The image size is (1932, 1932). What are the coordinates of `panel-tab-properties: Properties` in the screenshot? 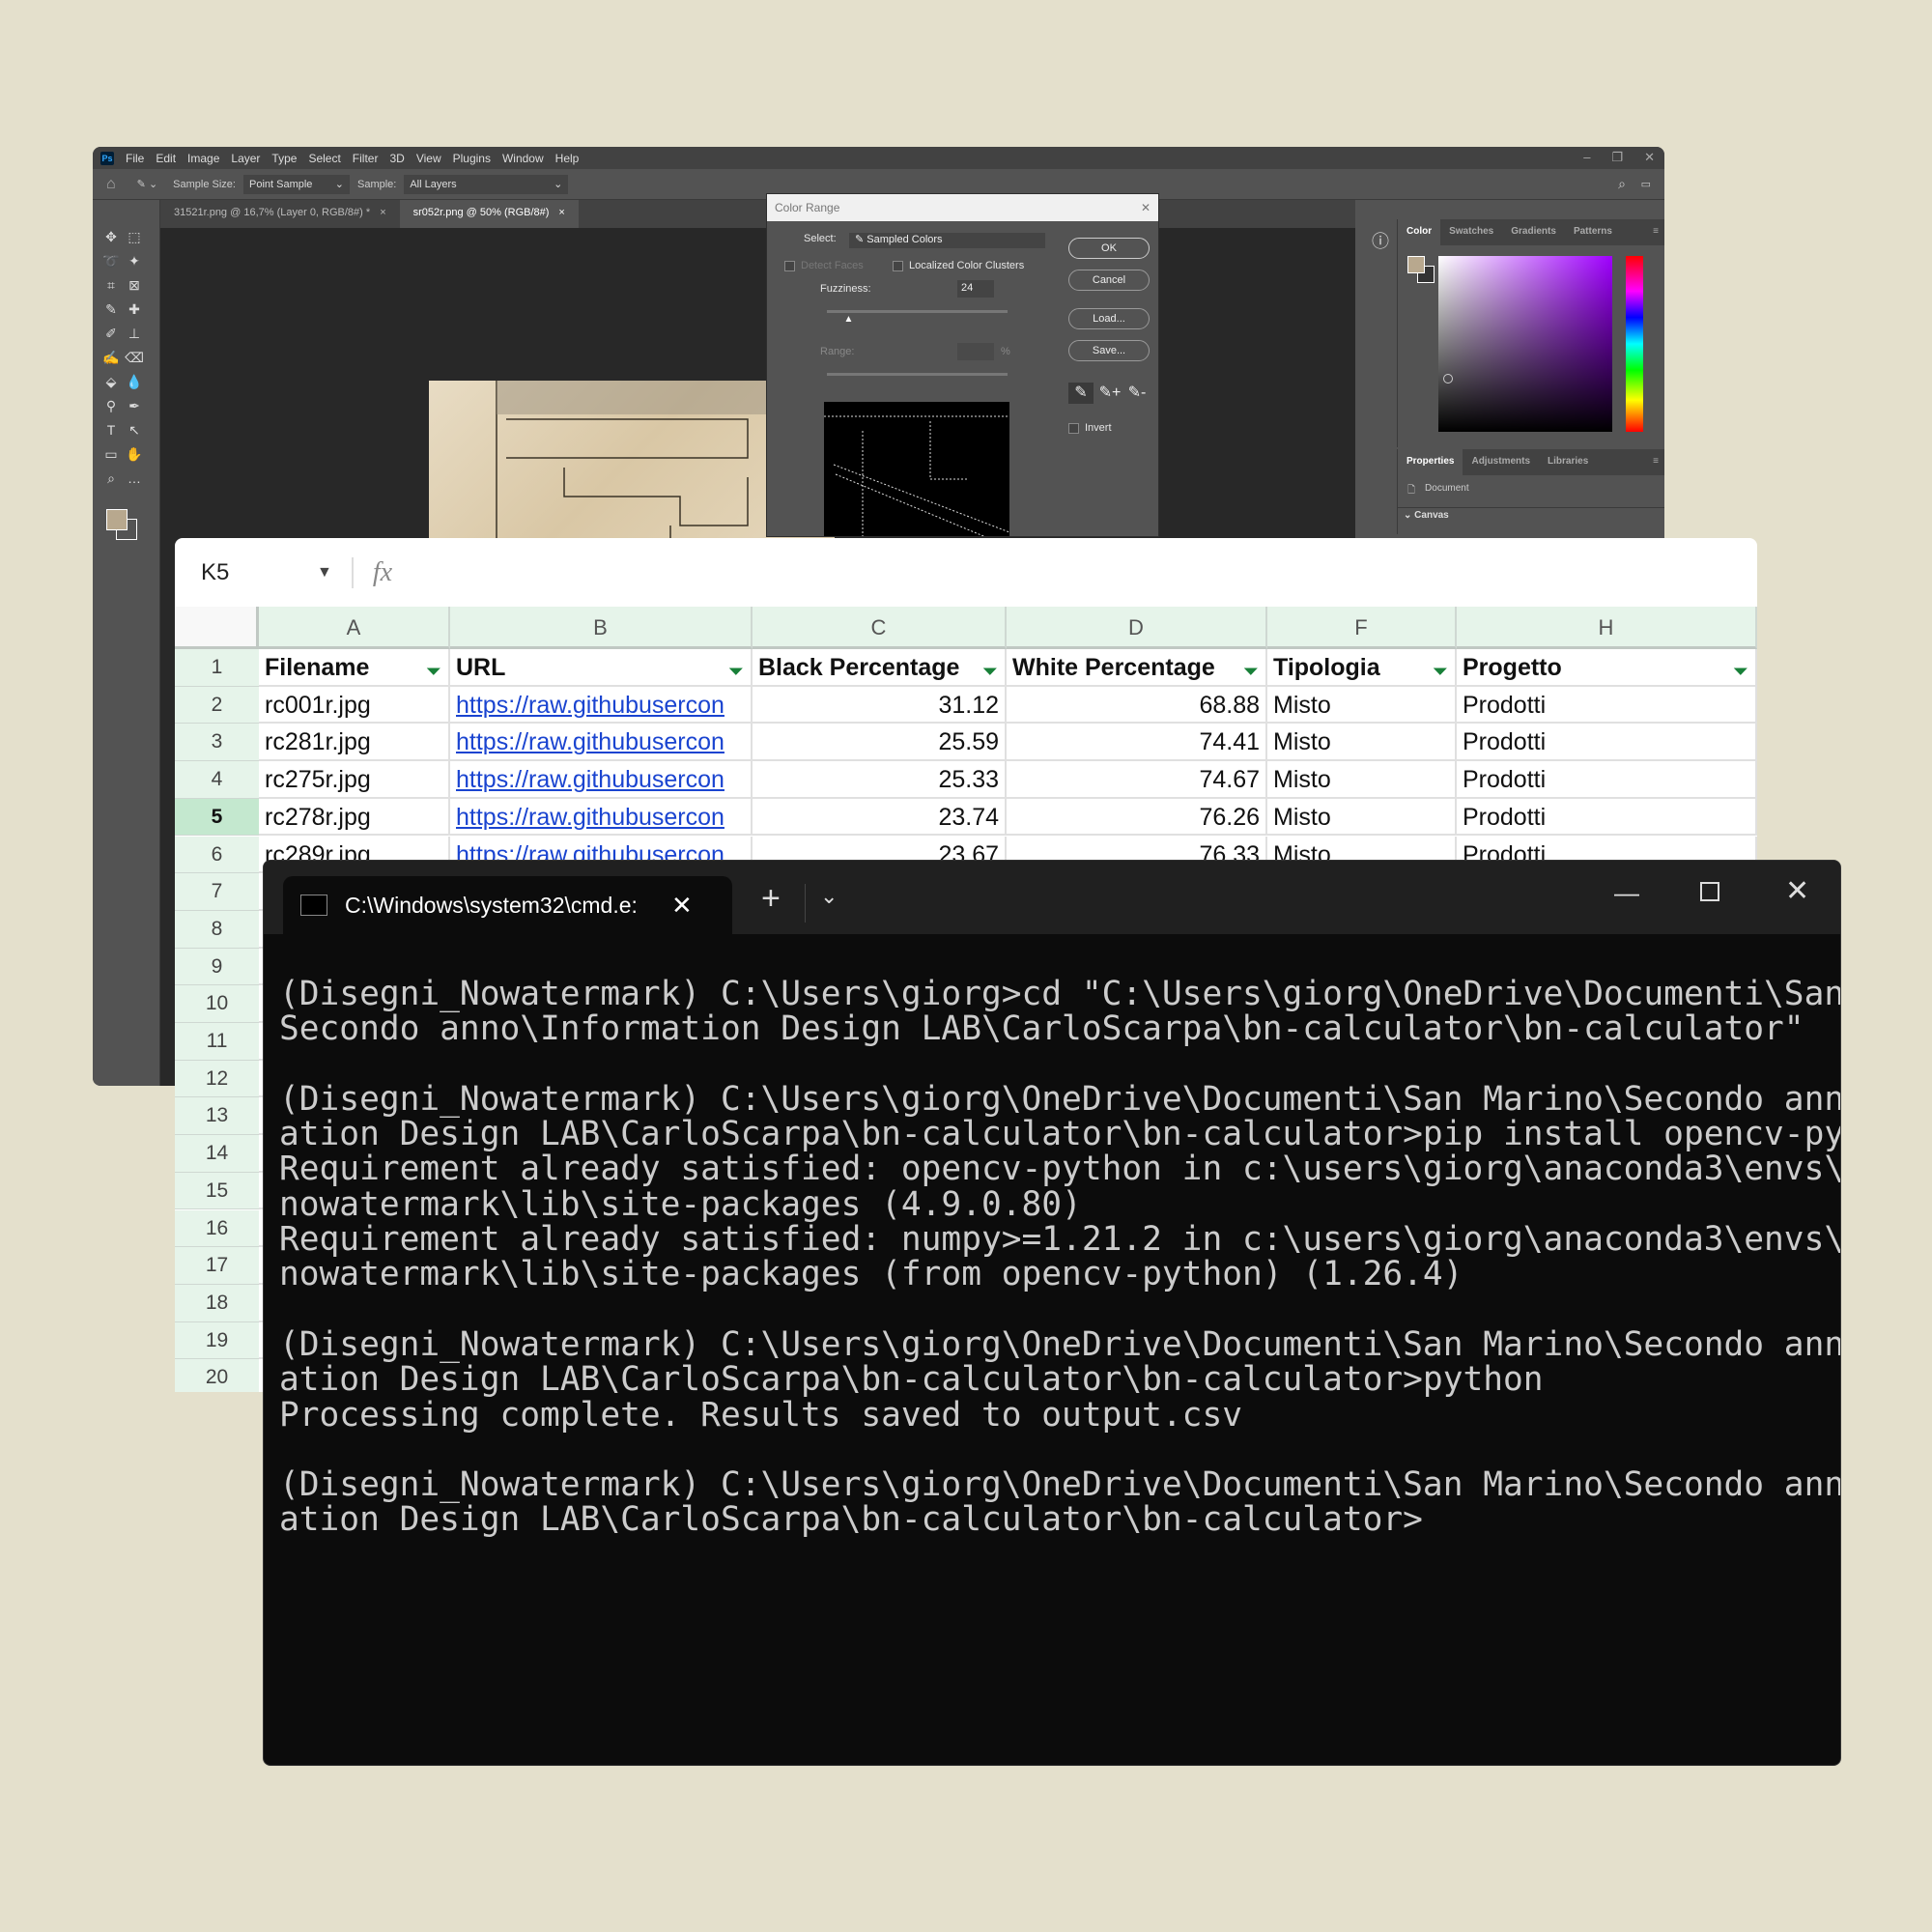 It's located at (1430, 462).